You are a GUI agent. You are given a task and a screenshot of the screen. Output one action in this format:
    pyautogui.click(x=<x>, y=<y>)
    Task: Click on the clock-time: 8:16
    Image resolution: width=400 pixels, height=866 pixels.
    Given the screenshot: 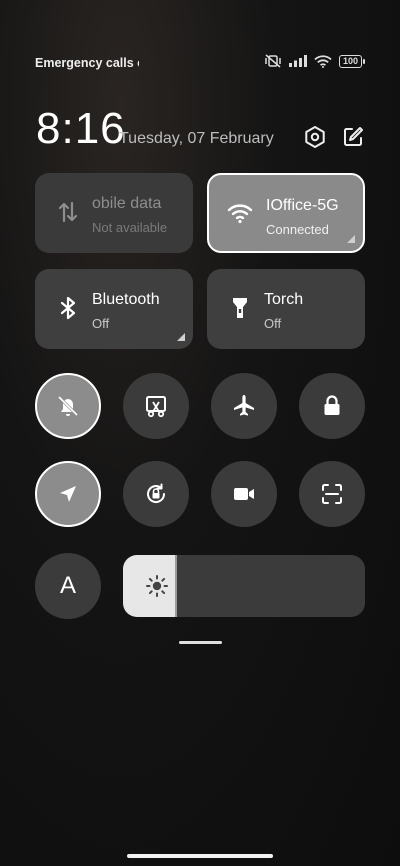 What is the action you would take?
    pyautogui.click(x=81, y=128)
    